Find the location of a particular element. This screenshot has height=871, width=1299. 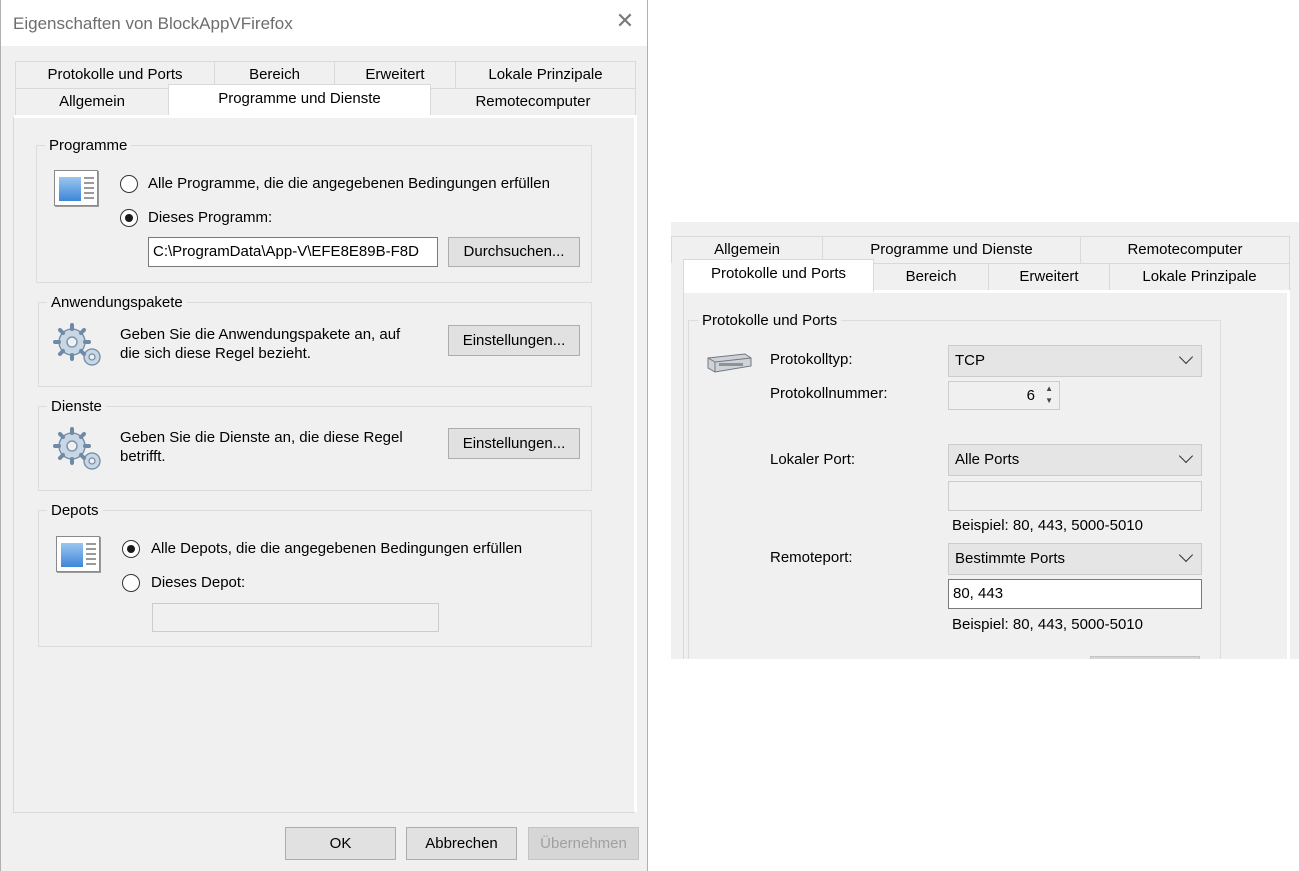

tab-advanced-2: Erweitert is located at coordinates (1049, 276).